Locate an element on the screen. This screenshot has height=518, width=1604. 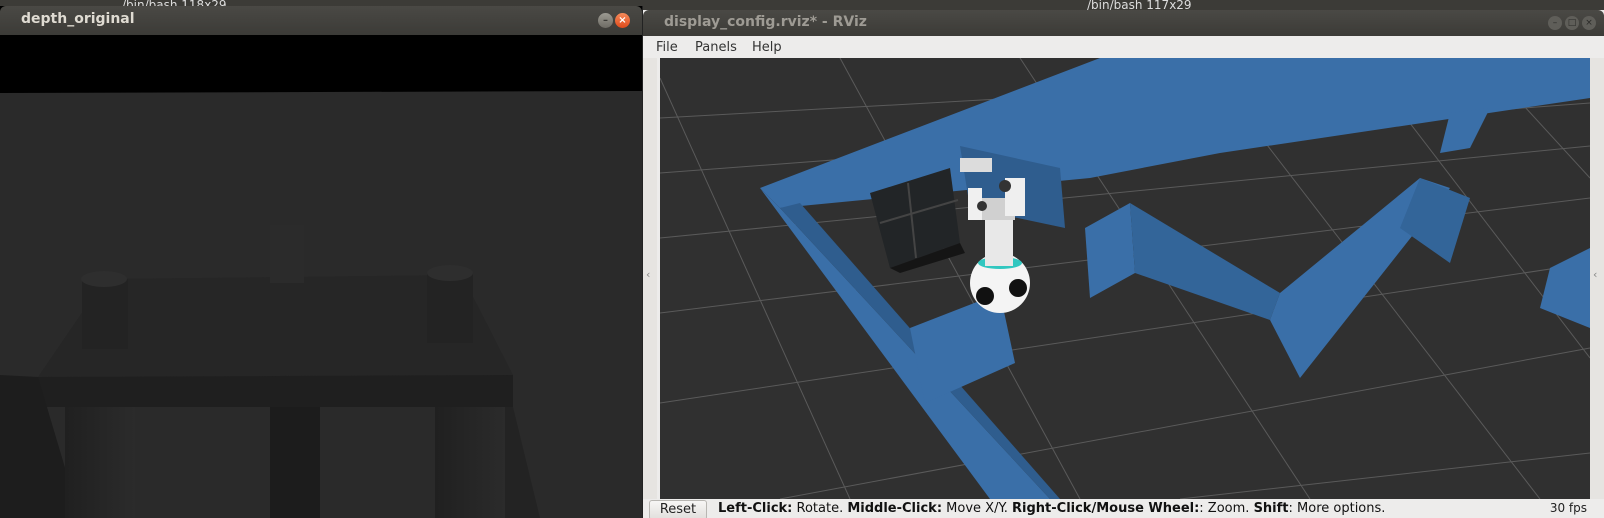
hint-left-click-action: Rotate. is located at coordinates (820, 508).